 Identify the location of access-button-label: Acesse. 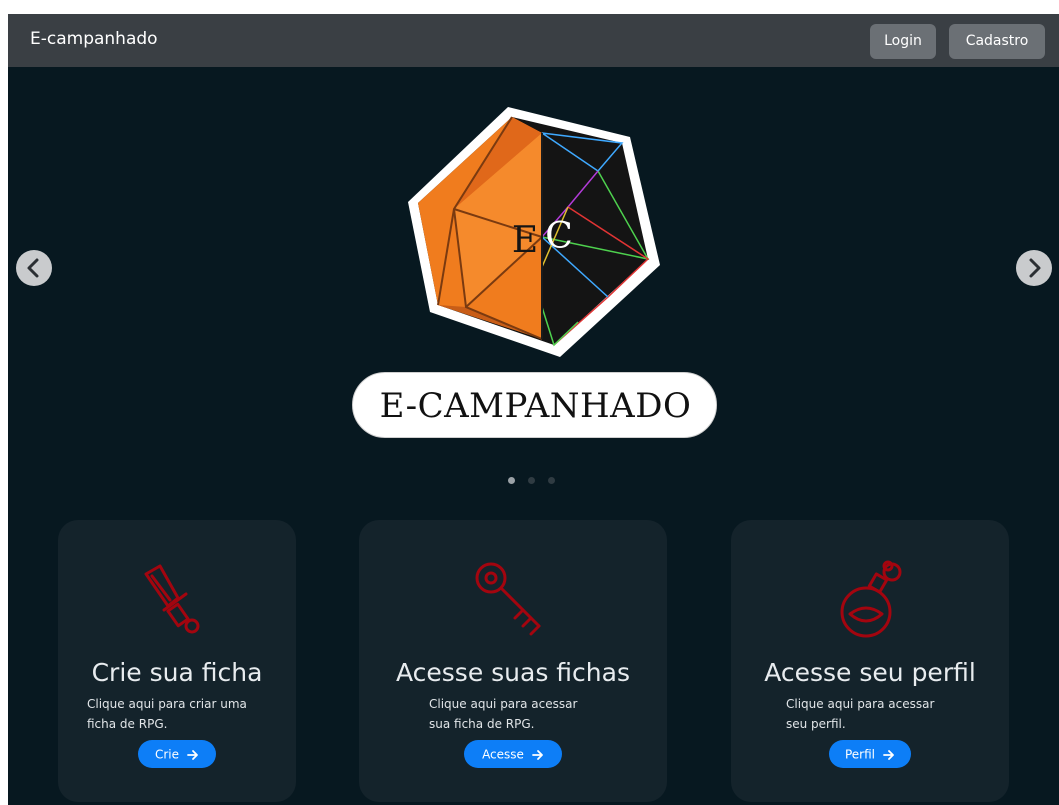
(503, 754).